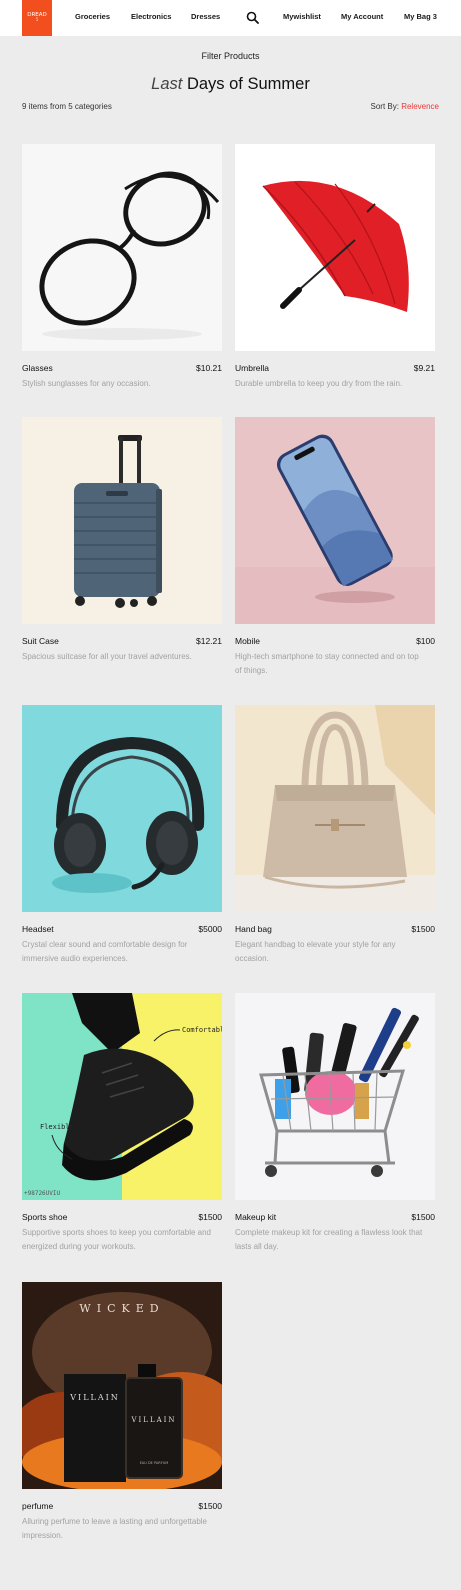  Describe the element at coordinates (302, 16) in the screenshot. I see `nav-wishlist: Mywishlist` at that location.